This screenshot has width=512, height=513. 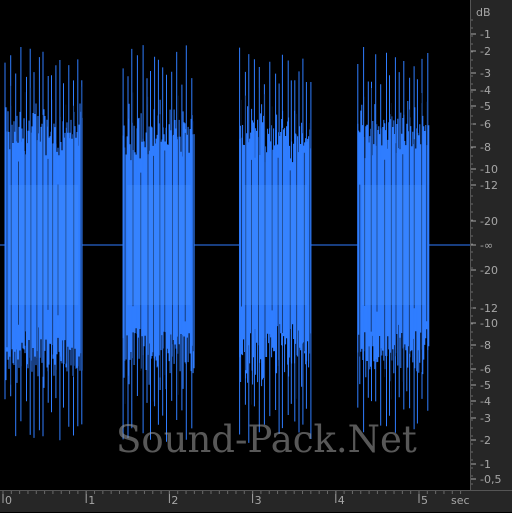 What do you see at coordinates (8, 500) in the screenshot?
I see `time-label-0: 0` at bounding box center [8, 500].